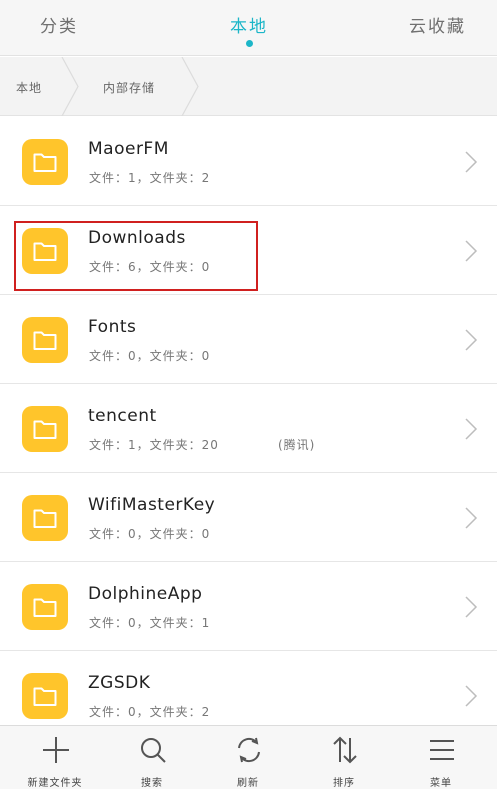  I want to click on breadcrumb-item-internal-storage: 内部存储, so click(129, 87).